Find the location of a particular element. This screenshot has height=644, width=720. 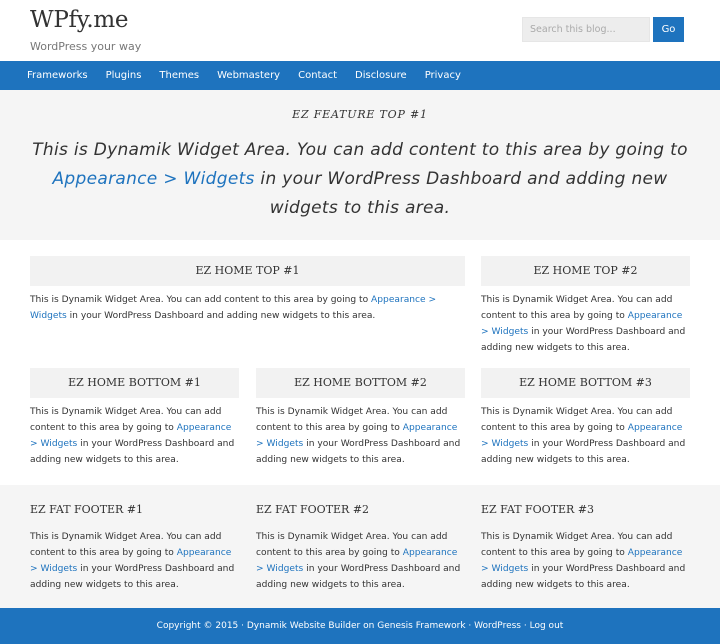

nav-item-privacy: Privacy is located at coordinates (443, 75).